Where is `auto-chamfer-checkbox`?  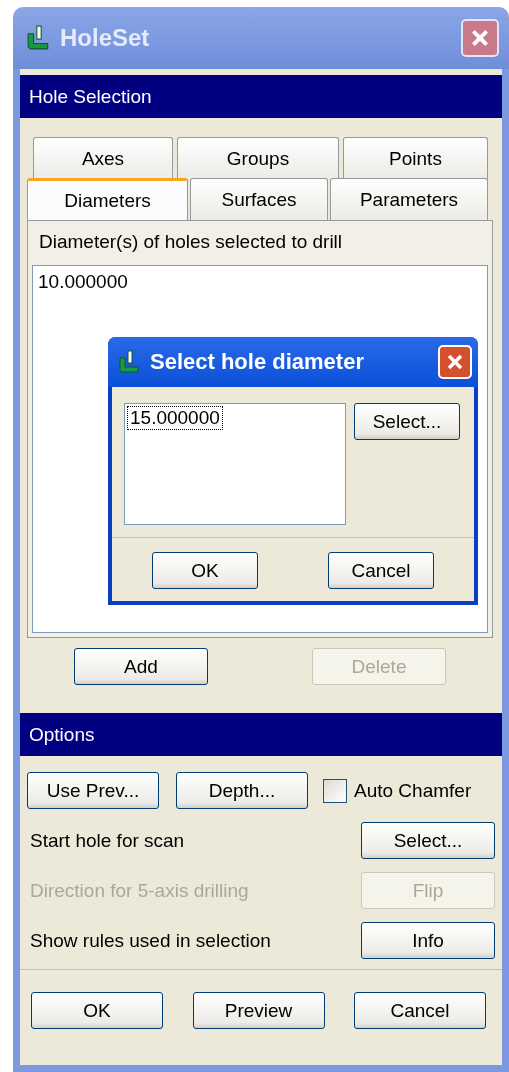
auto-chamfer-checkbox is located at coordinates (335, 790).